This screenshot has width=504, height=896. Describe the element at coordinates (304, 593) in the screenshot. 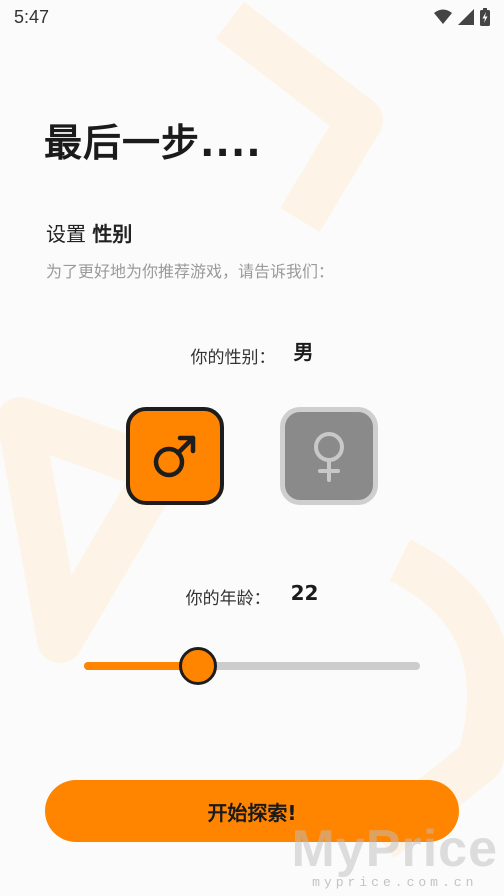

I see `age-value: 22` at that location.